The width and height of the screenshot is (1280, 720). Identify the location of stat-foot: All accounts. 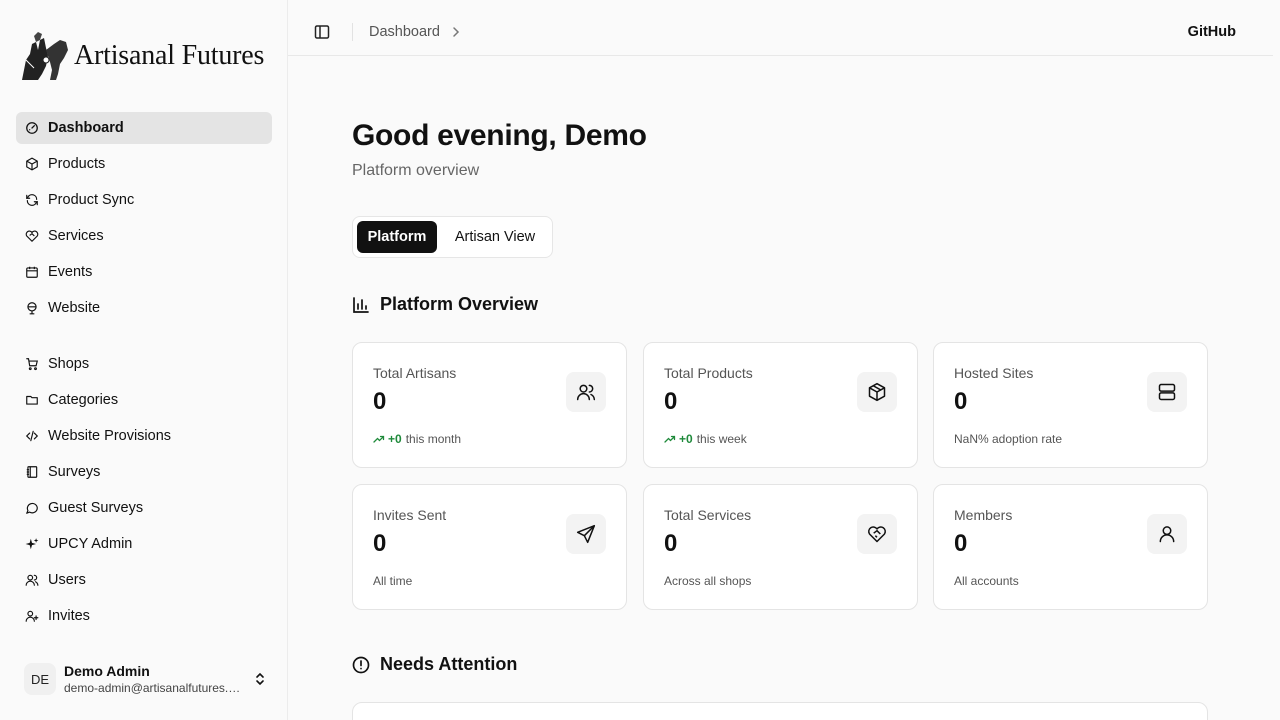
(986, 581).